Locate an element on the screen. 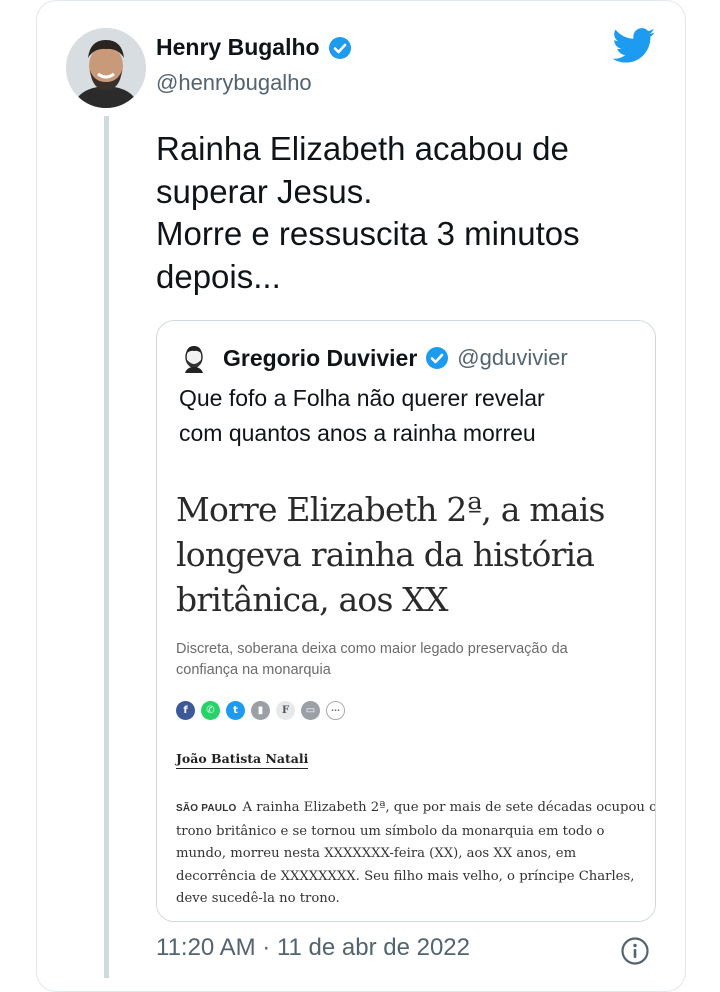 The height and width of the screenshot is (992, 720). tweet-timestamp: 11:20 AM · 11 de abr de 2022 is located at coordinates (313, 948).